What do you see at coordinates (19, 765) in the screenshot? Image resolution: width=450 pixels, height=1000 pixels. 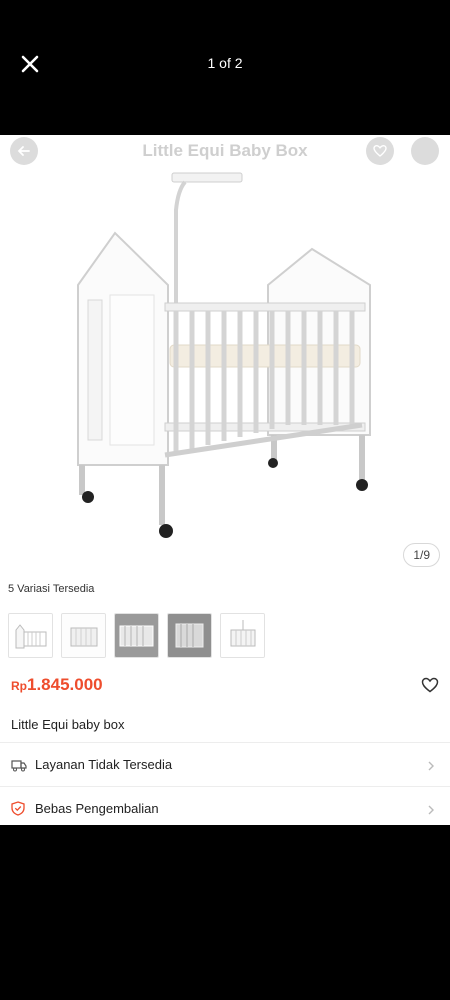 I see `truck-icon` at bounding box center [19, 765].